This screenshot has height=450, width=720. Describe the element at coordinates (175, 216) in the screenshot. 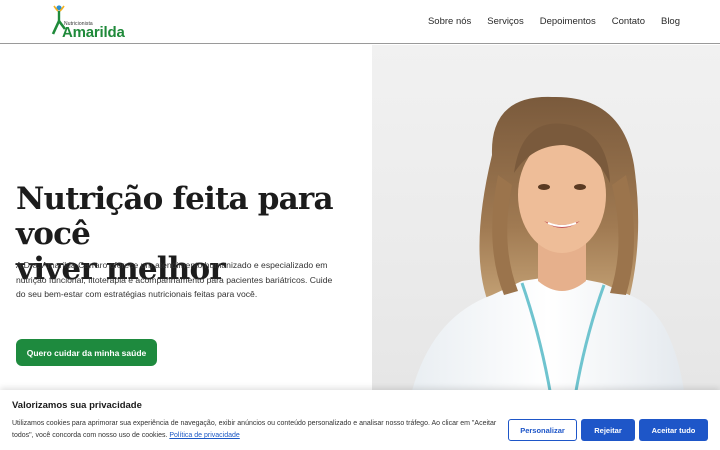

I see `hero-title-line-1: Nutrição feita para você` at that location.